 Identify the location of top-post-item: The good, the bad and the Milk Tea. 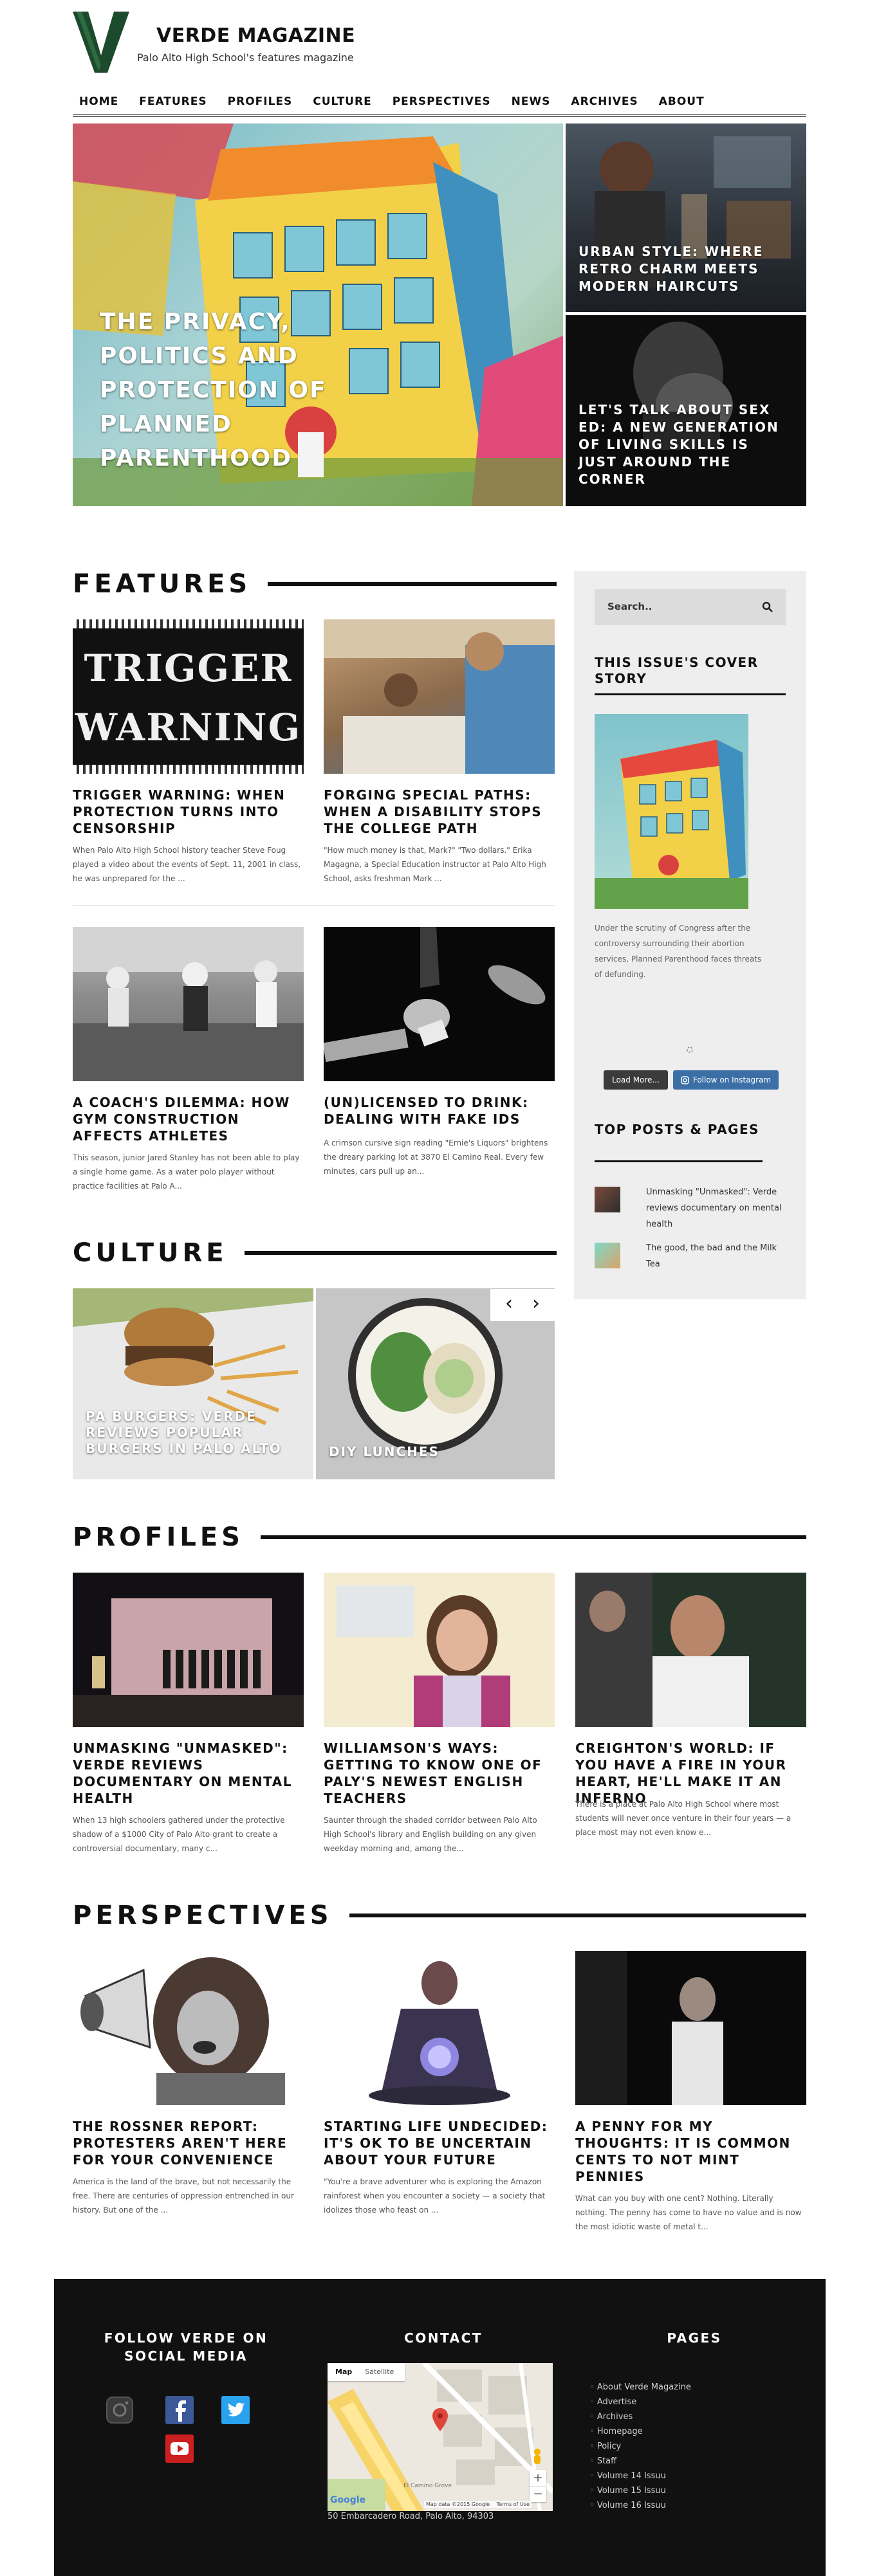
(691, 1256).